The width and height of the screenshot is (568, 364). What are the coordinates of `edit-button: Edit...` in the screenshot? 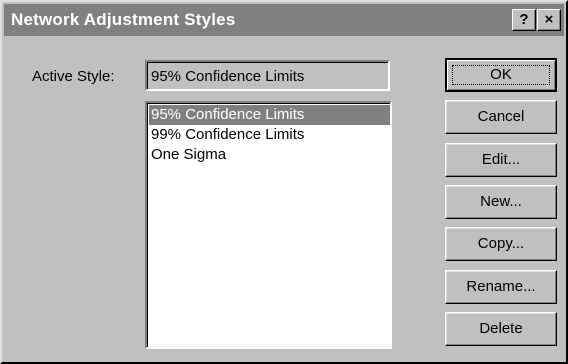 It's located at (501, 160).